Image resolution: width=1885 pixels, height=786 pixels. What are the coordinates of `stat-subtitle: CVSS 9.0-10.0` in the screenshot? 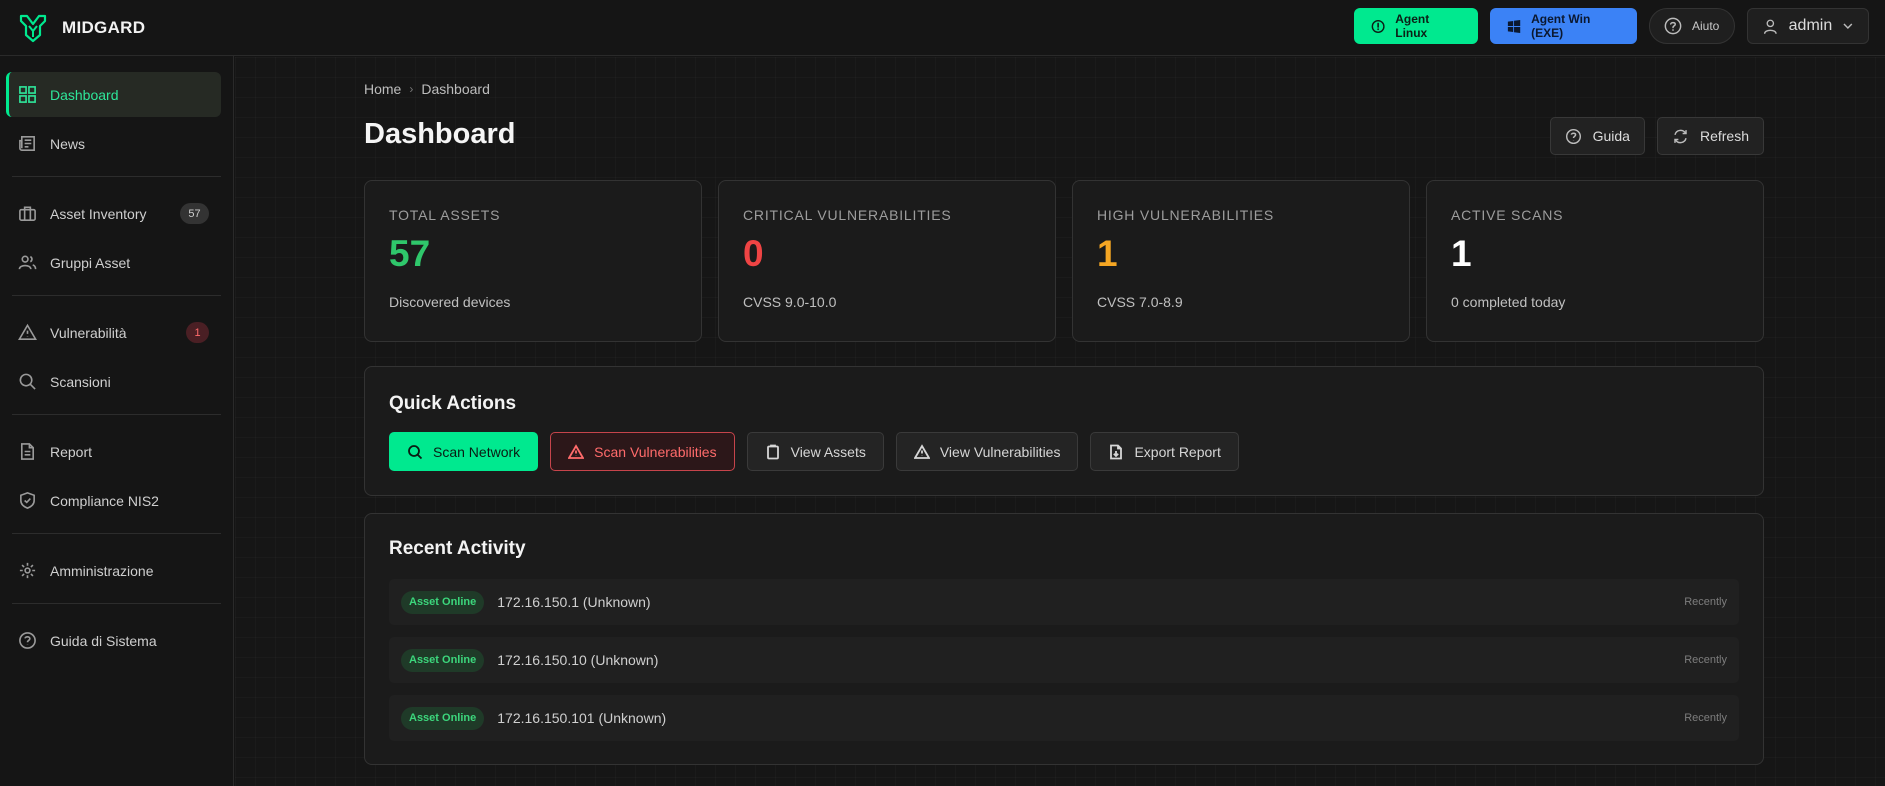 It's located at (790, 302).